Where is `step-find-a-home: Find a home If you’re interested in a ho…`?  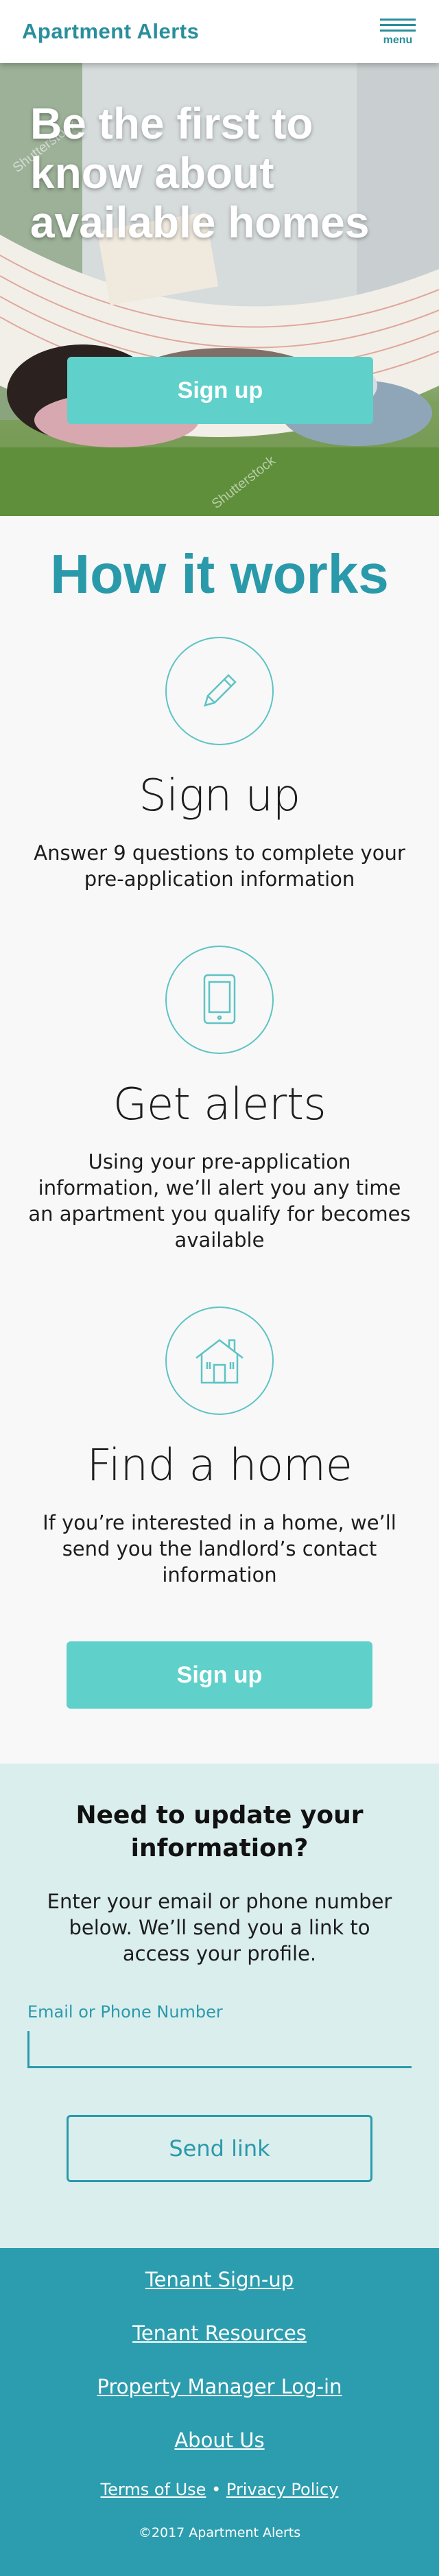 step-find-a-home: Find a home If you’re interested in a ho… is located at coordinates (219, 1447).